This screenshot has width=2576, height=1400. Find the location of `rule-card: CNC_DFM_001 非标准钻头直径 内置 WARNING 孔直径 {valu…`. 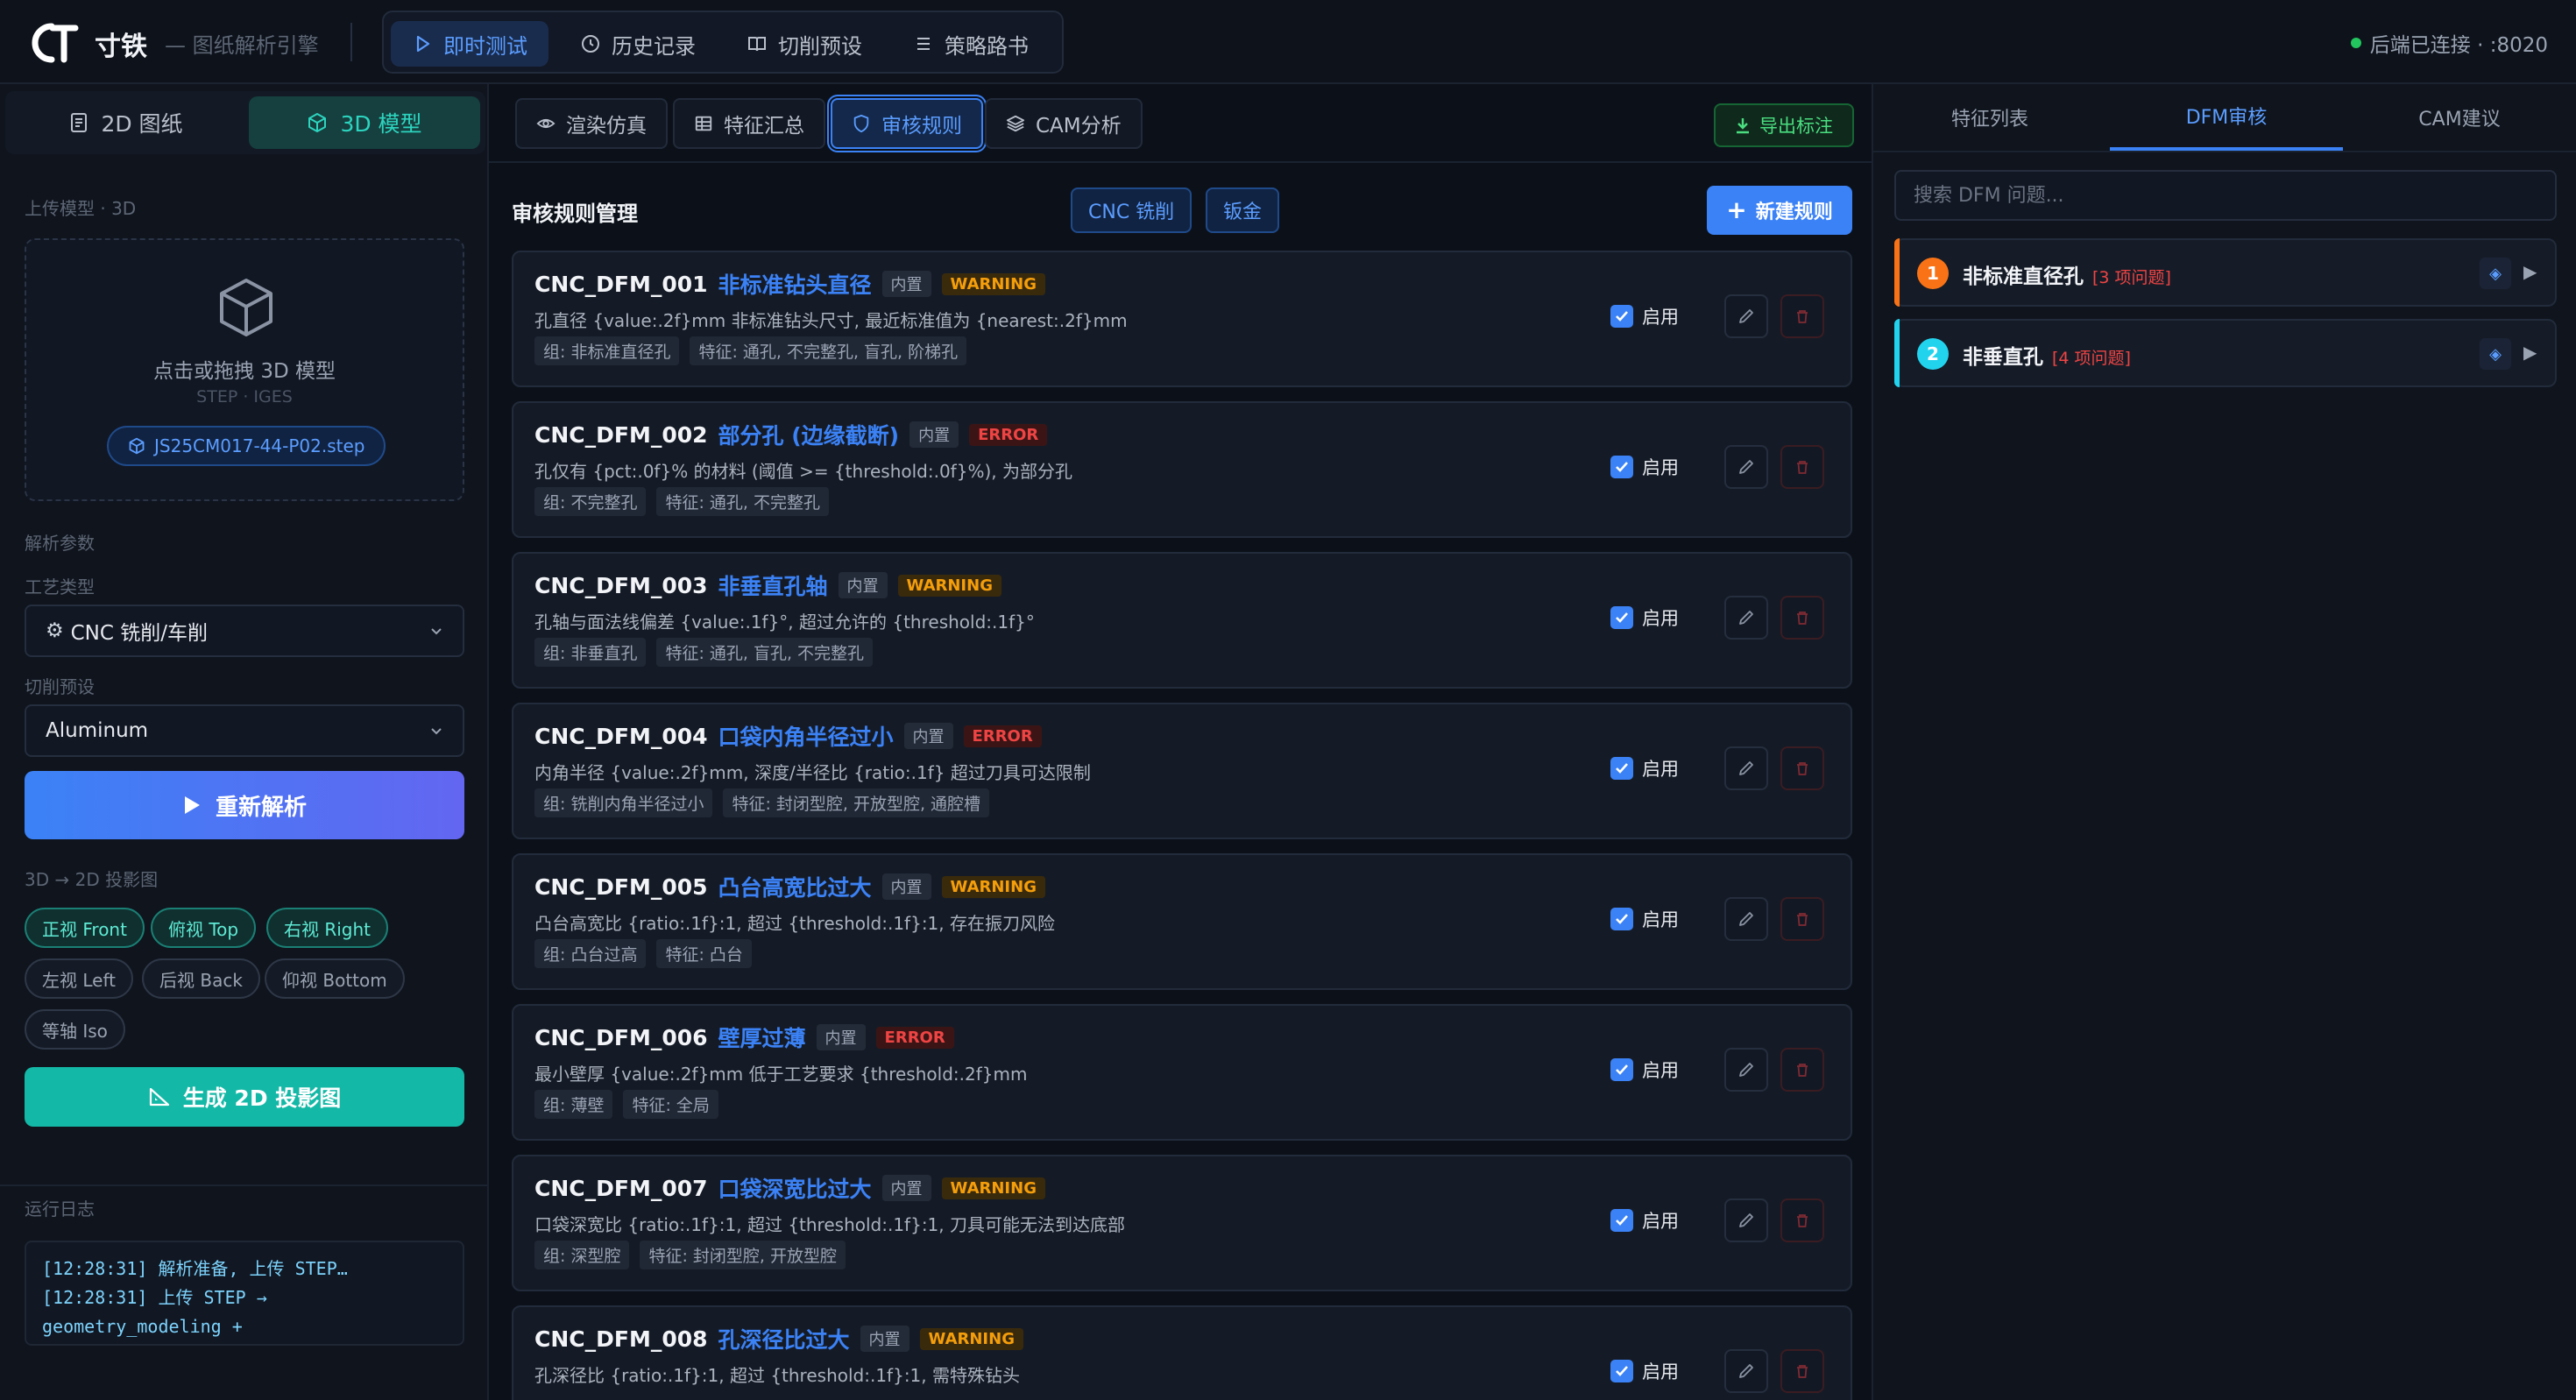

rule-card: CNC_DFM_001 非标准钻头直径 内置 WARNING 孔直径 {valu… is located at coordinates (1182, 319).